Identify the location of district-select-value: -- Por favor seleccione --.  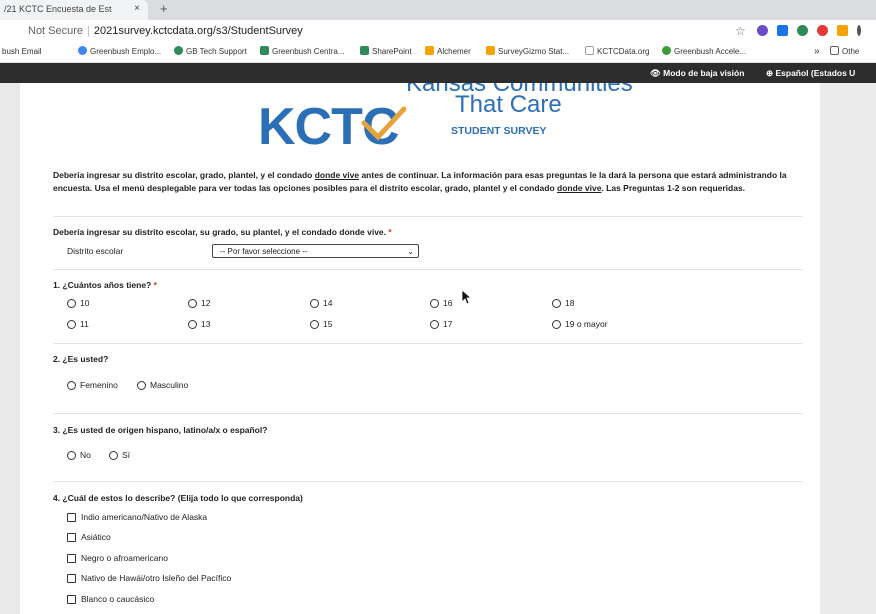
(264, 251).